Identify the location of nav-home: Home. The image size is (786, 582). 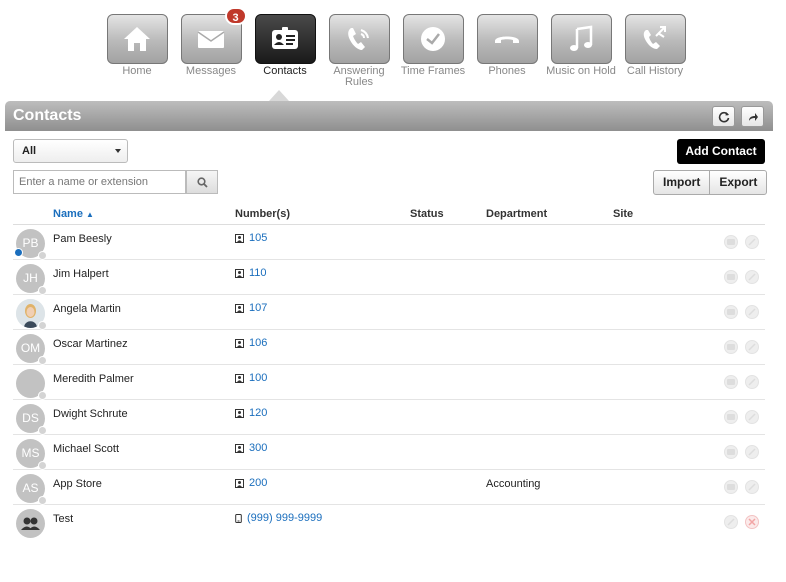
(137, 51).